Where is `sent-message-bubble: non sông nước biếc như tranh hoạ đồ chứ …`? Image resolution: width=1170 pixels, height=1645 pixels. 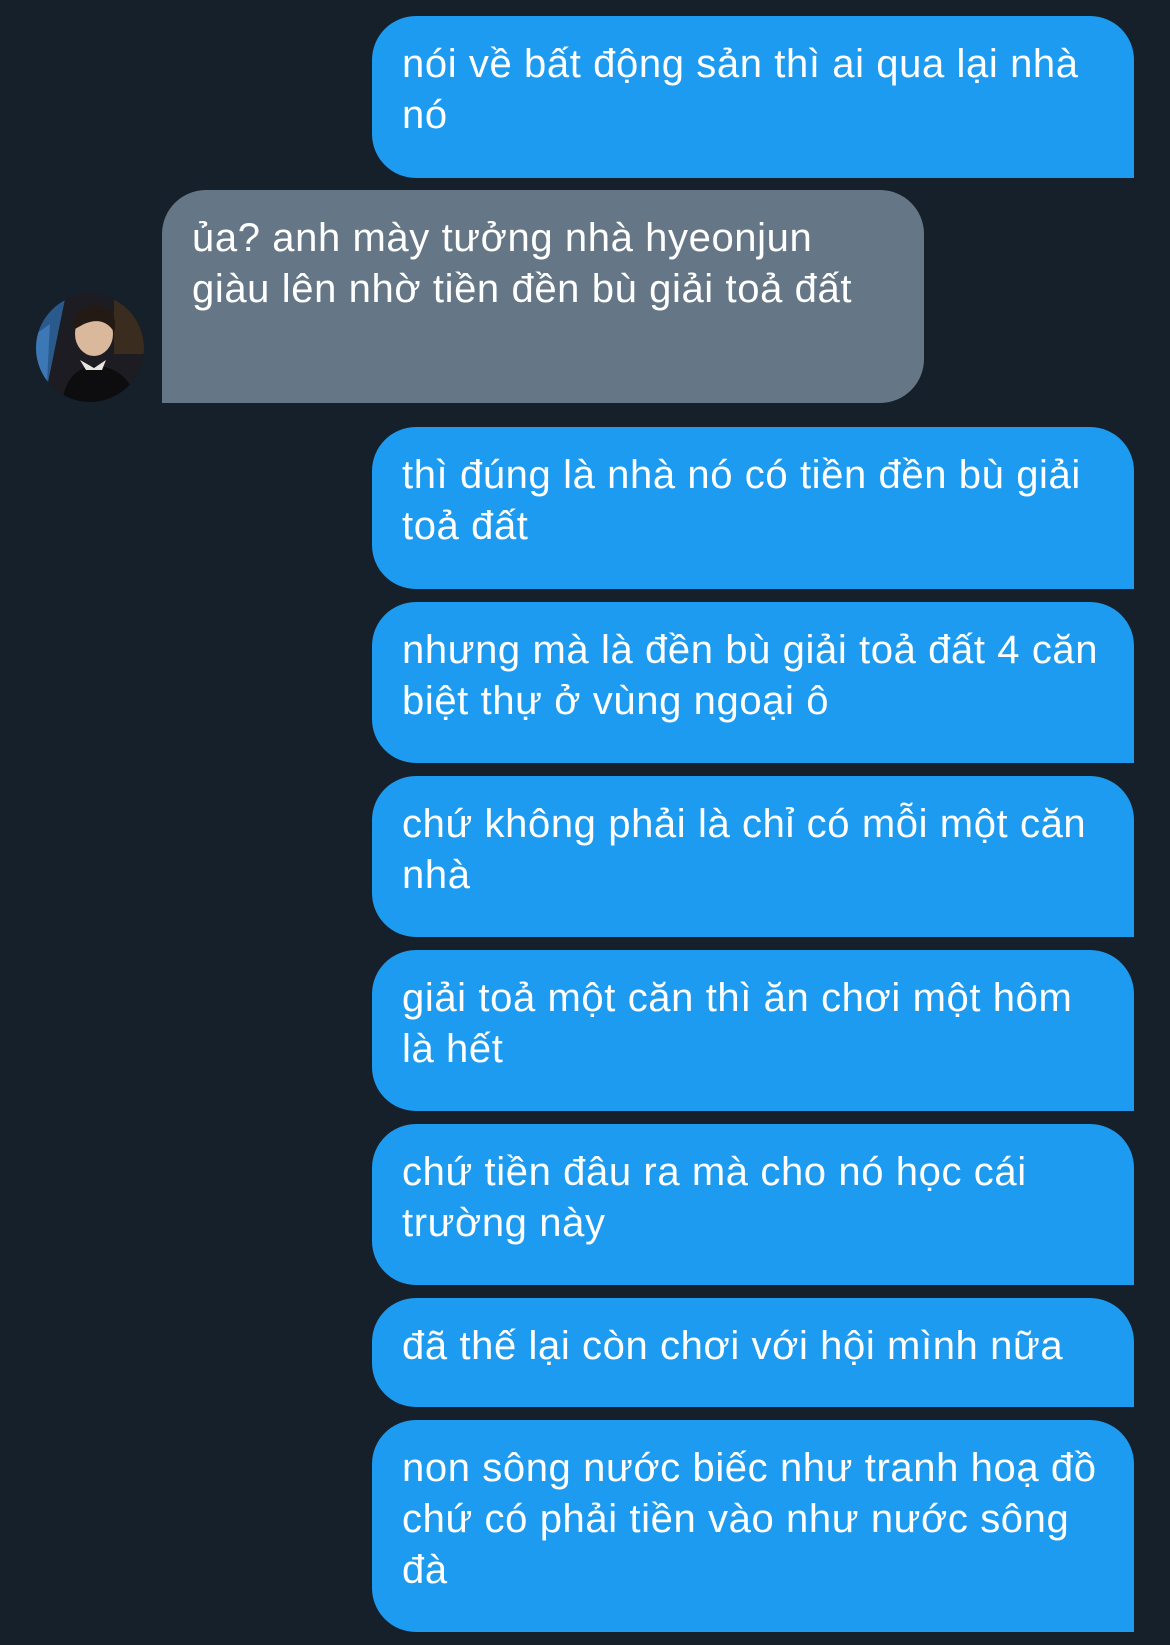
sent-message-bubble: non sông nước biếc như tranh hoạ đồ chứ … is located at coordinates (753, 1526).